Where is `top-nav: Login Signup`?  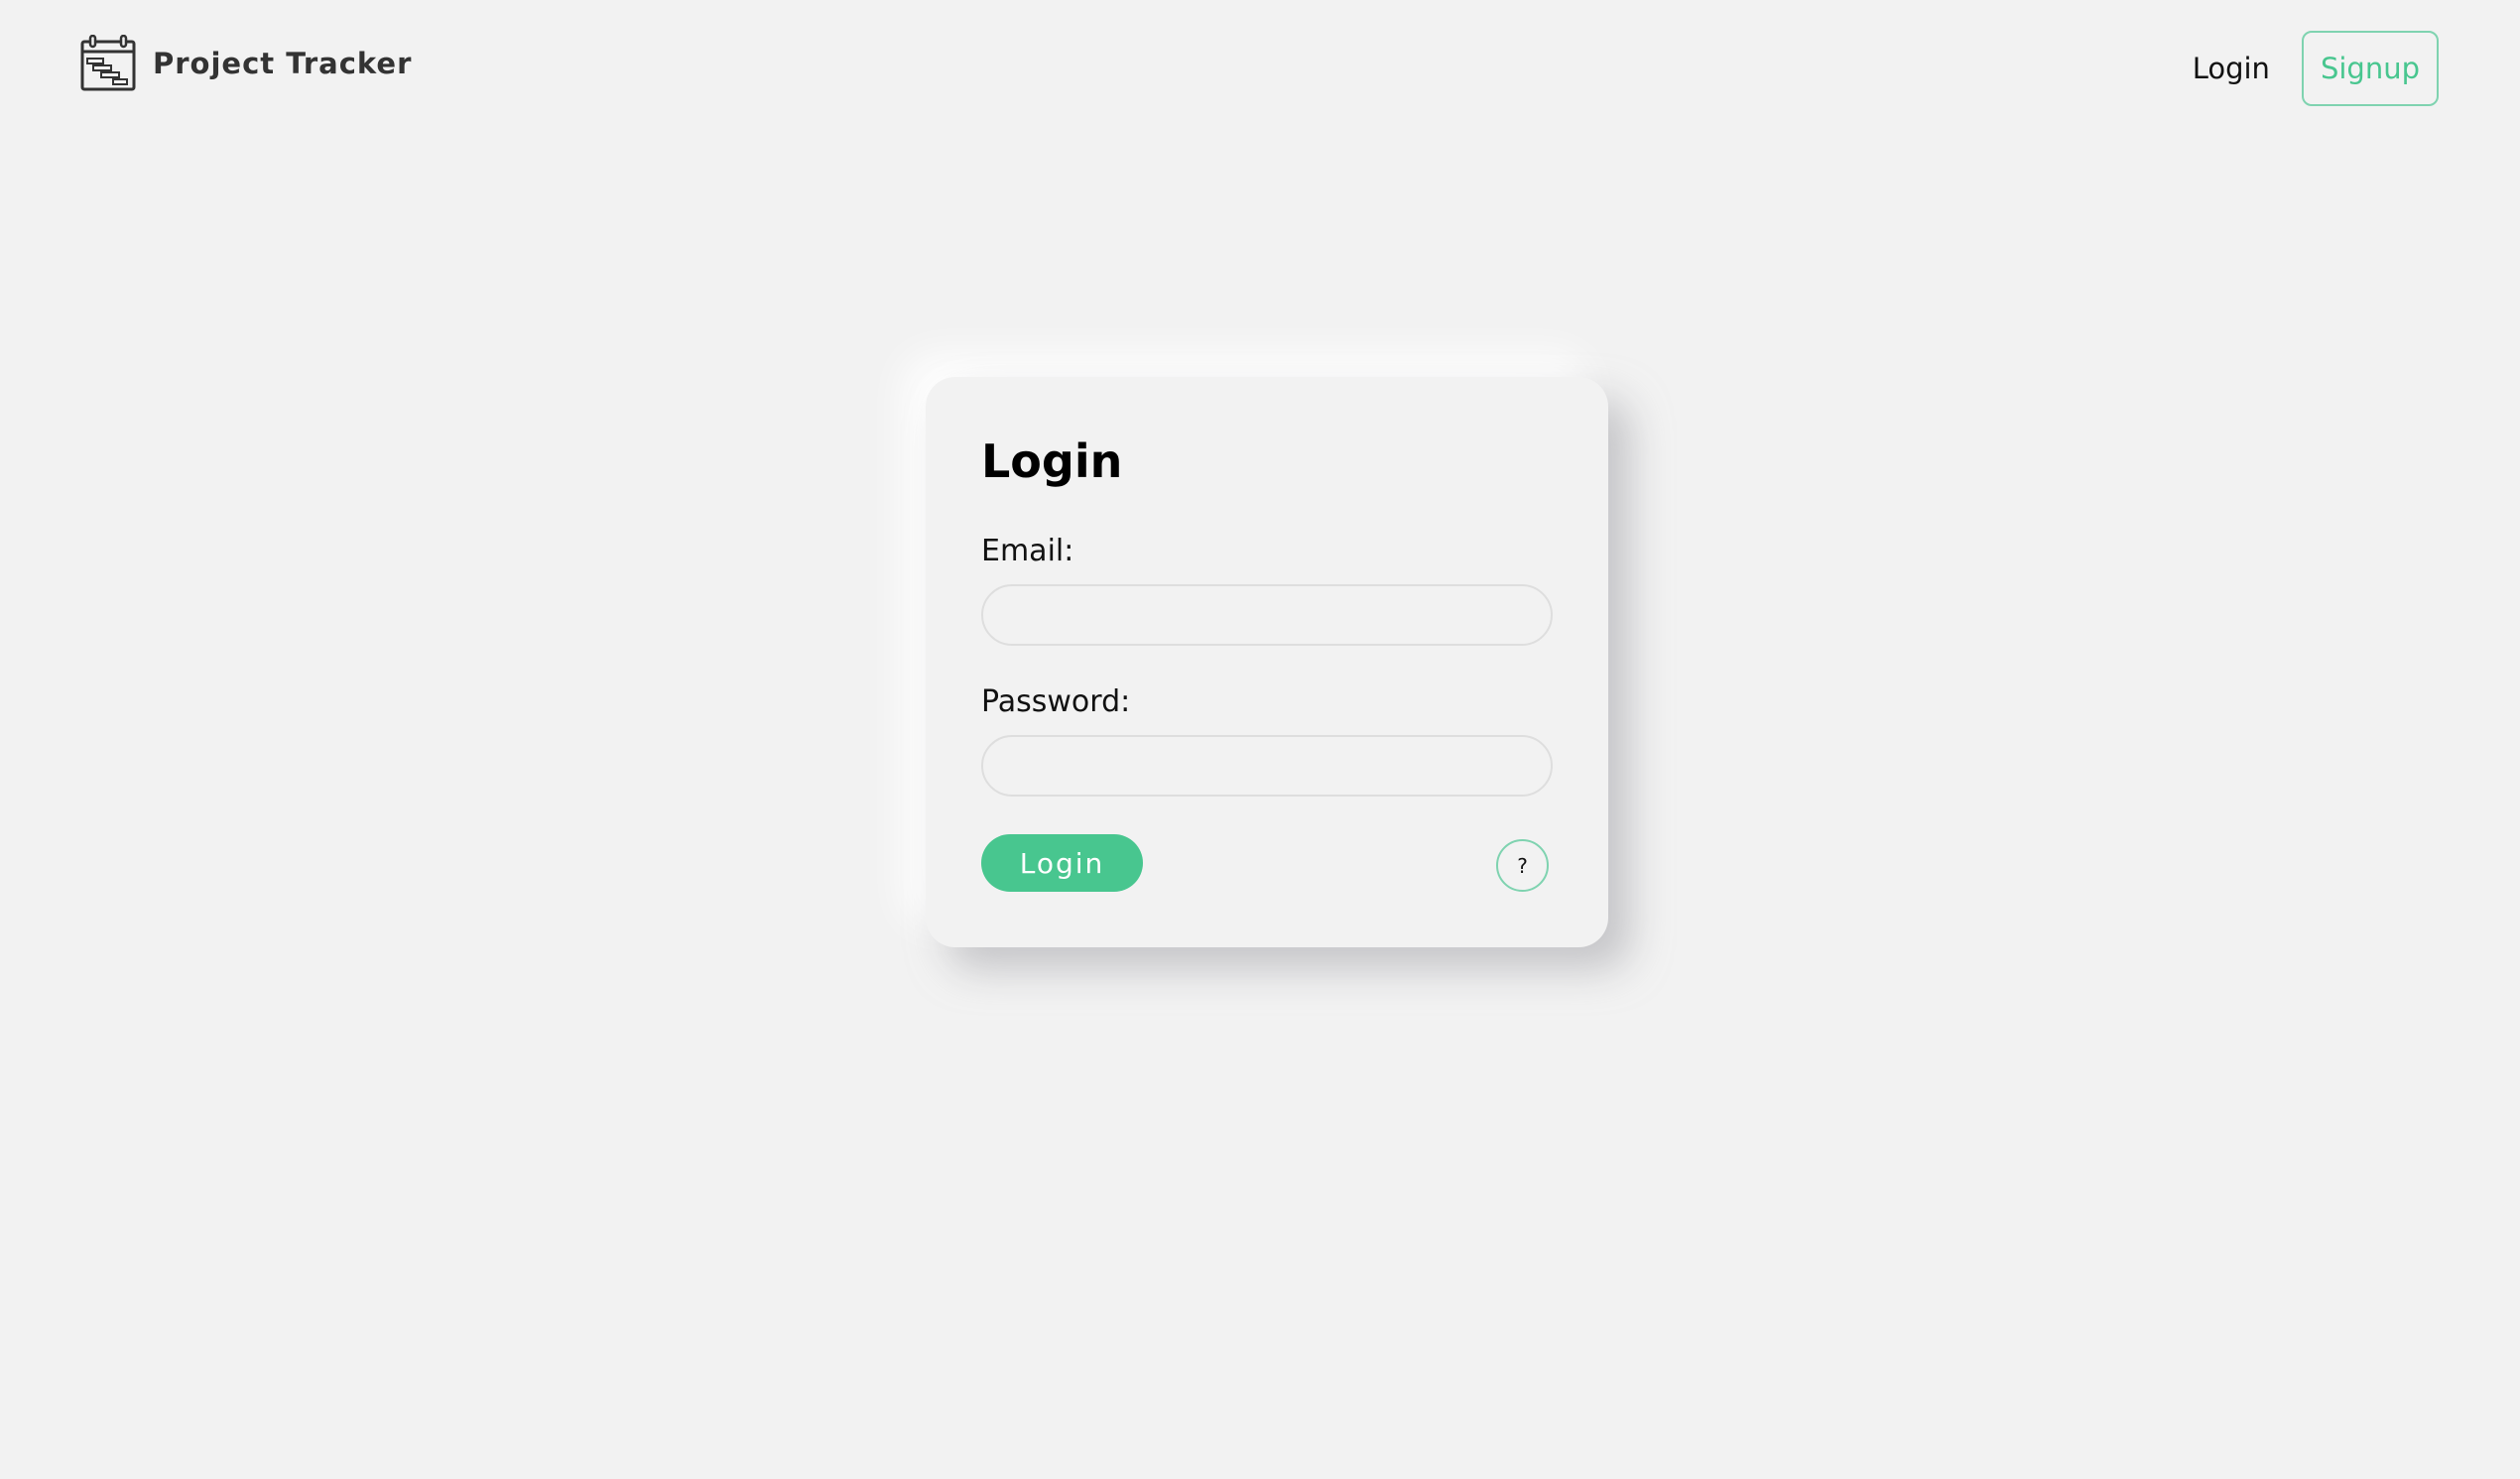
top-nav: Login Signup is located at coordinates (2316, 68).